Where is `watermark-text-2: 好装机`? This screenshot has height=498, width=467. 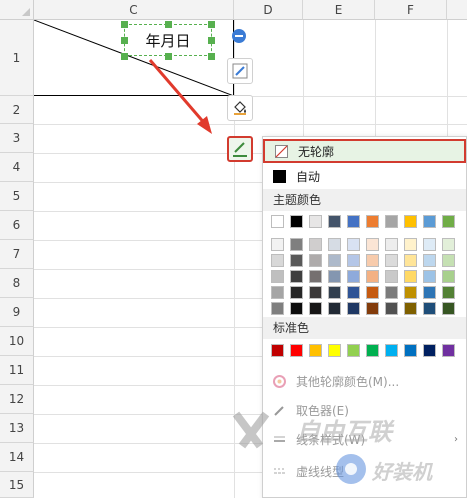
watermark-text-2: 好装机 is located at coordinates (402, 472).